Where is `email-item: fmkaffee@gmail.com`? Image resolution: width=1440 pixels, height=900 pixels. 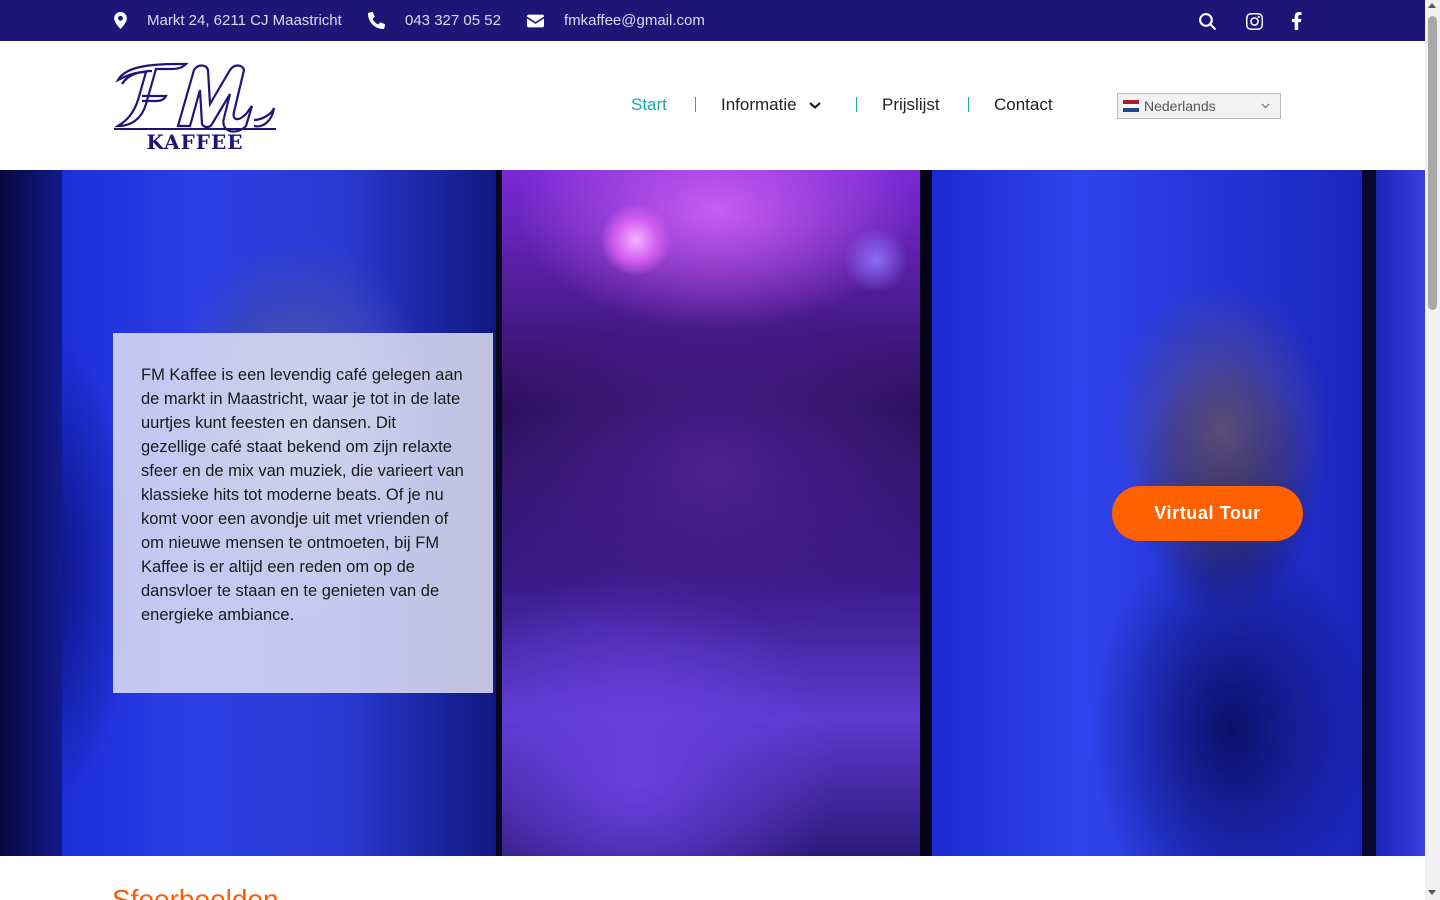 email-item: fmkaffee@gmail.com is located at coordinates (616, 20).